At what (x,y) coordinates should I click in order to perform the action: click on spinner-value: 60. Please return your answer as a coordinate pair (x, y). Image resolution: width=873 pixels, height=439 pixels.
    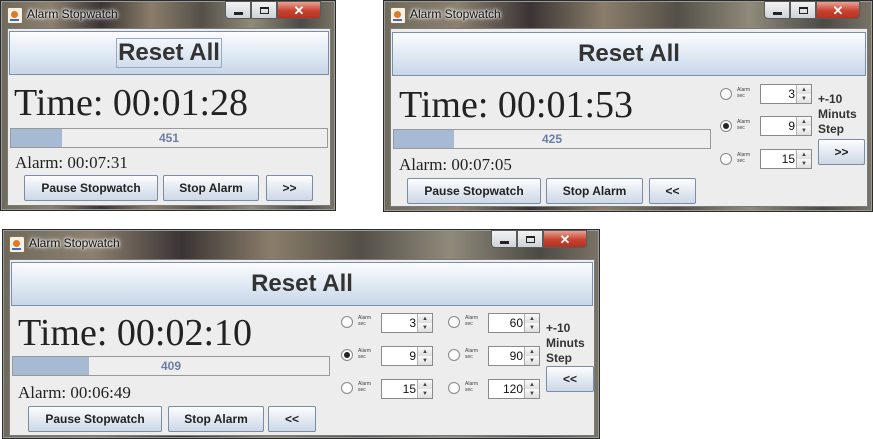
    Looking at the image, I should click on (516, 323).